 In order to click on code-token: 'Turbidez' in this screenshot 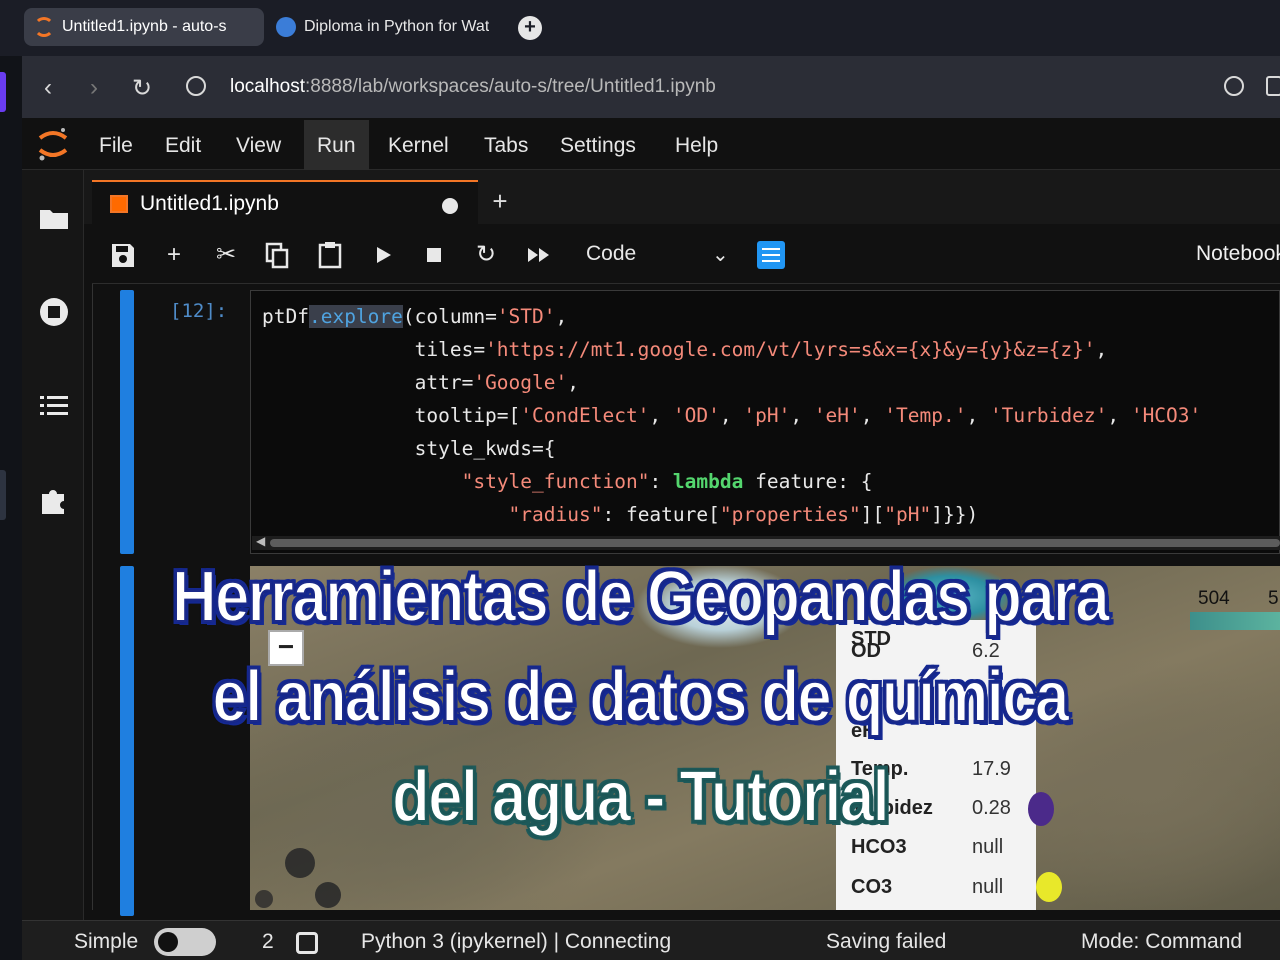, I will do `click(1048, 415)`.